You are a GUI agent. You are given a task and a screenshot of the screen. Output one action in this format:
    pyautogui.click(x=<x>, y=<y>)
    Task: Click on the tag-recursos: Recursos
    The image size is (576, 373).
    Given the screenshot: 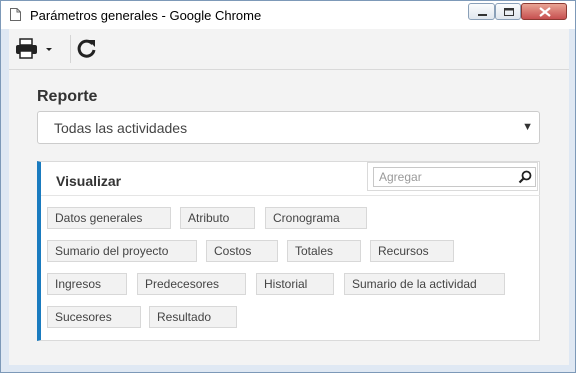 What is the action you would take?
    pyautogui.click(x=412, y=251)
    